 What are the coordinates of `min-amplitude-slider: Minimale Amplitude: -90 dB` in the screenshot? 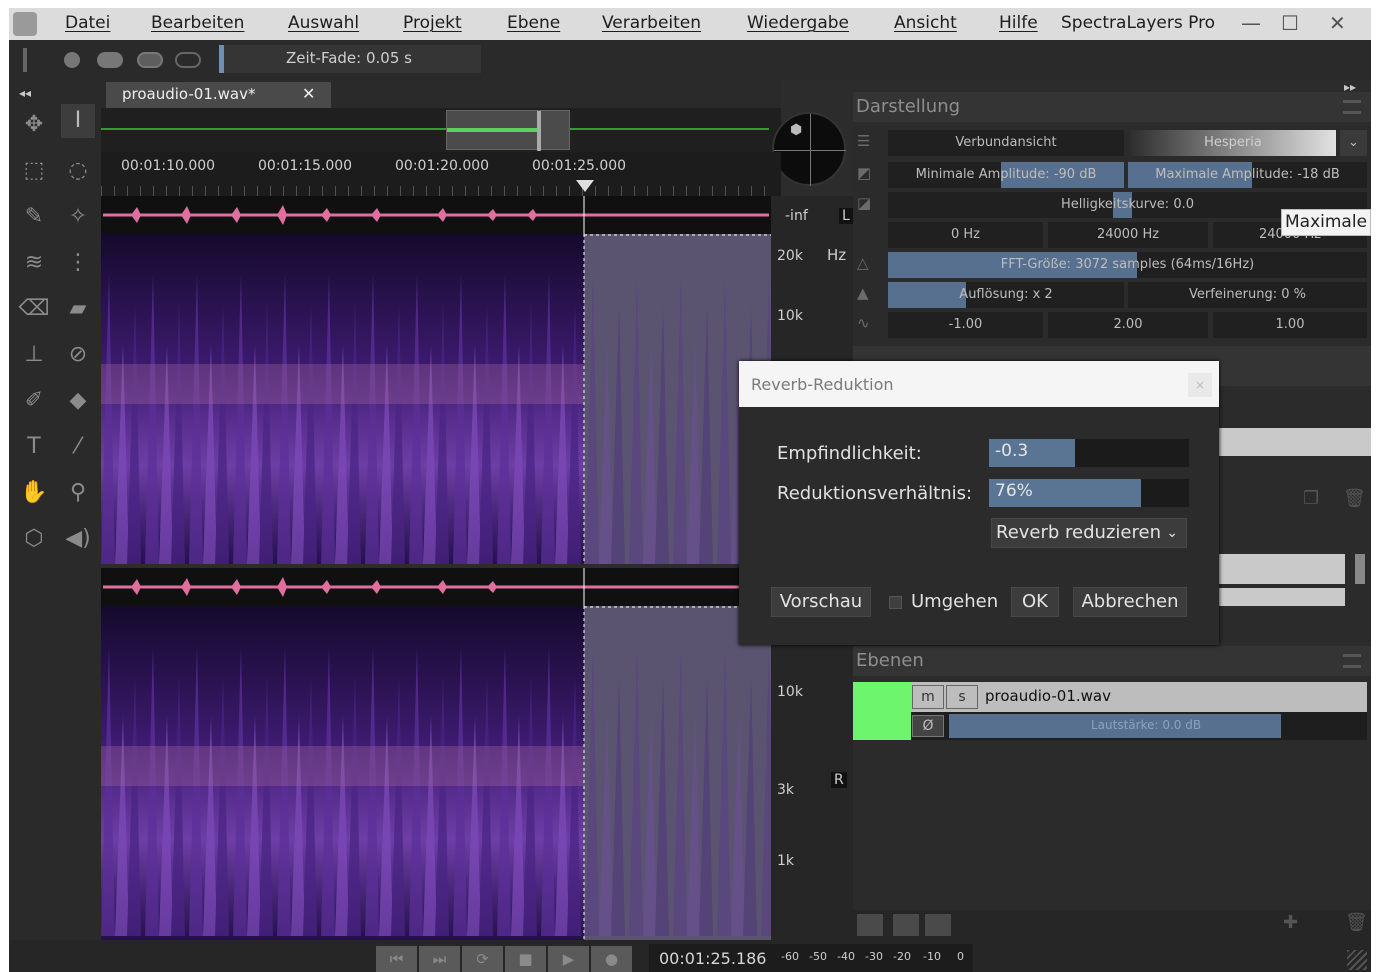 It's located at (1006, 175).